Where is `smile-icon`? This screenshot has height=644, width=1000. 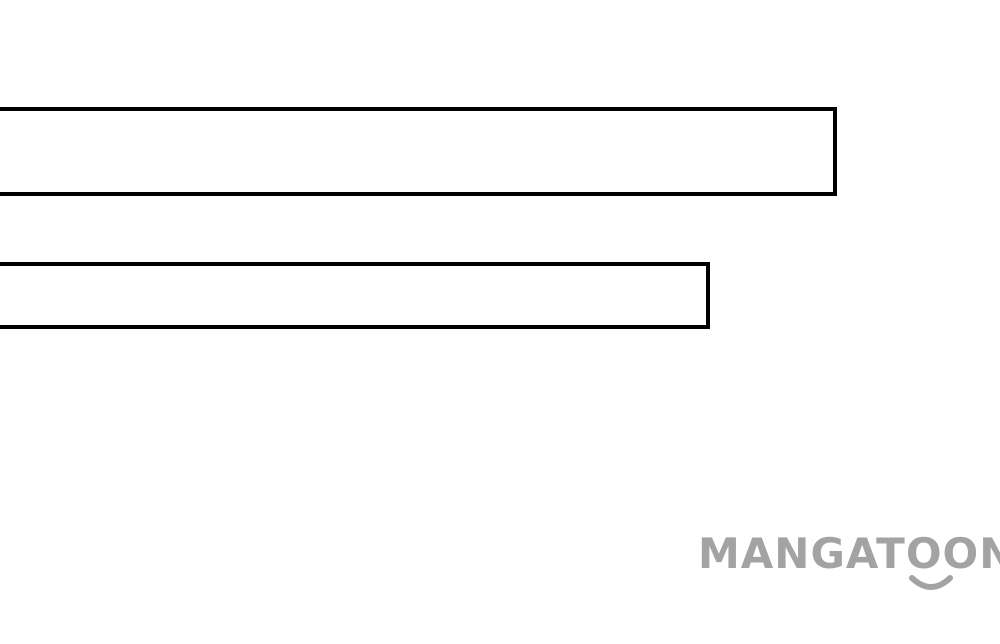
smile-icon is located at coordinates (931, 582).